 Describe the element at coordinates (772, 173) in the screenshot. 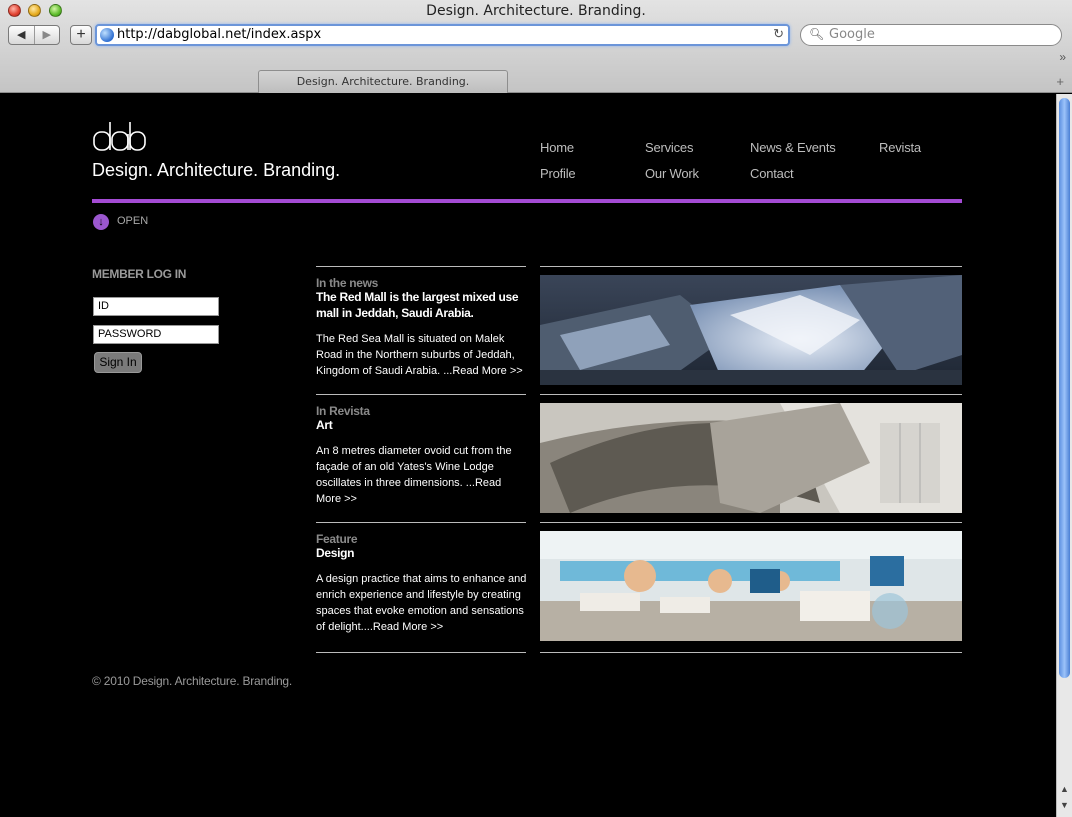

I see `nav-contact: Contact` at that location.